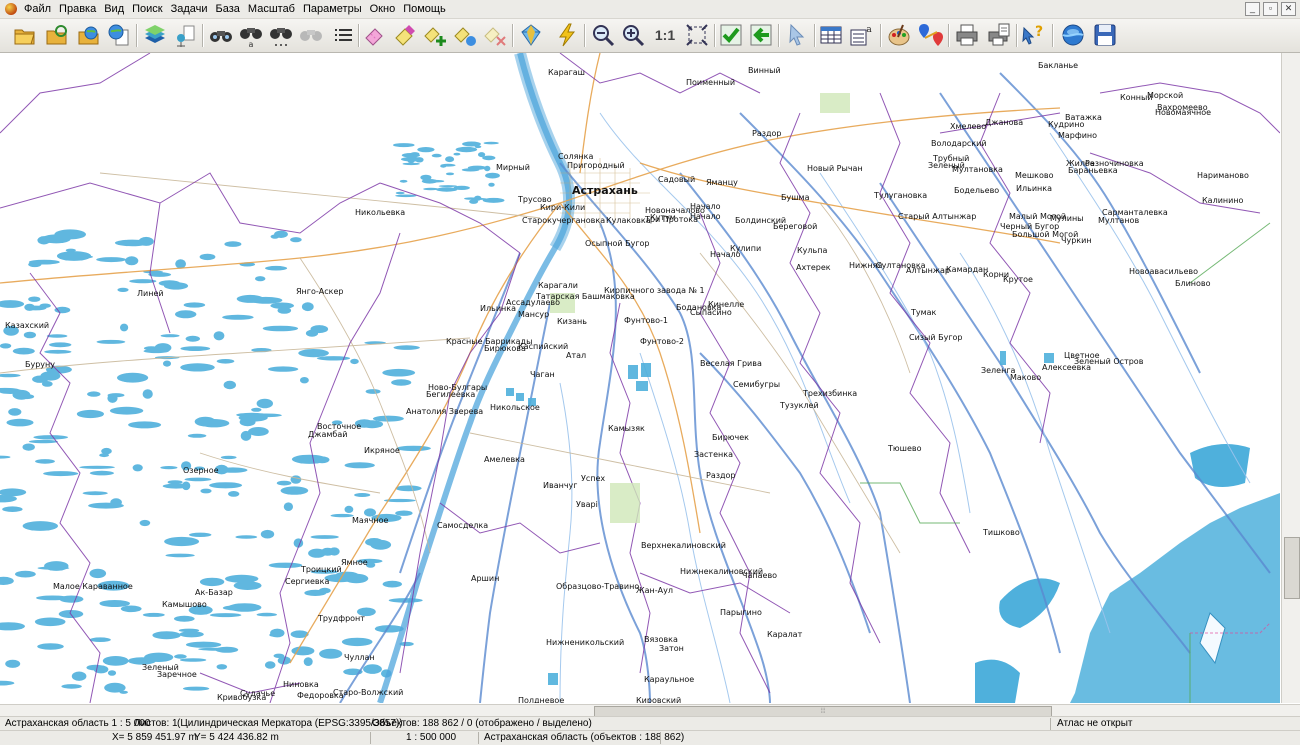 The width and height of the screenshot is (1300, 745). What do you see at coordinates (1066, 367) in the screenshot?
I see `map-label: Алексеевка` at bounding box center [1066, 367].